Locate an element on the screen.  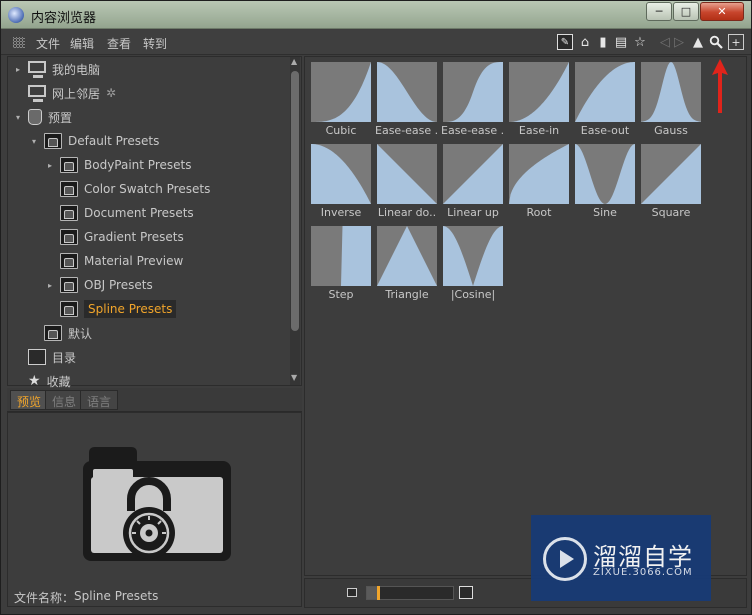
small-thumbnail-icon is located at coordinates (352, 592).